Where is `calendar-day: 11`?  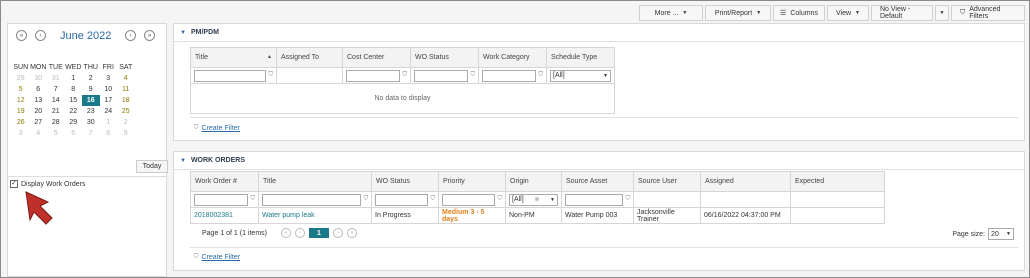 calendar-day: 11 is located at coordinates (126, 89).